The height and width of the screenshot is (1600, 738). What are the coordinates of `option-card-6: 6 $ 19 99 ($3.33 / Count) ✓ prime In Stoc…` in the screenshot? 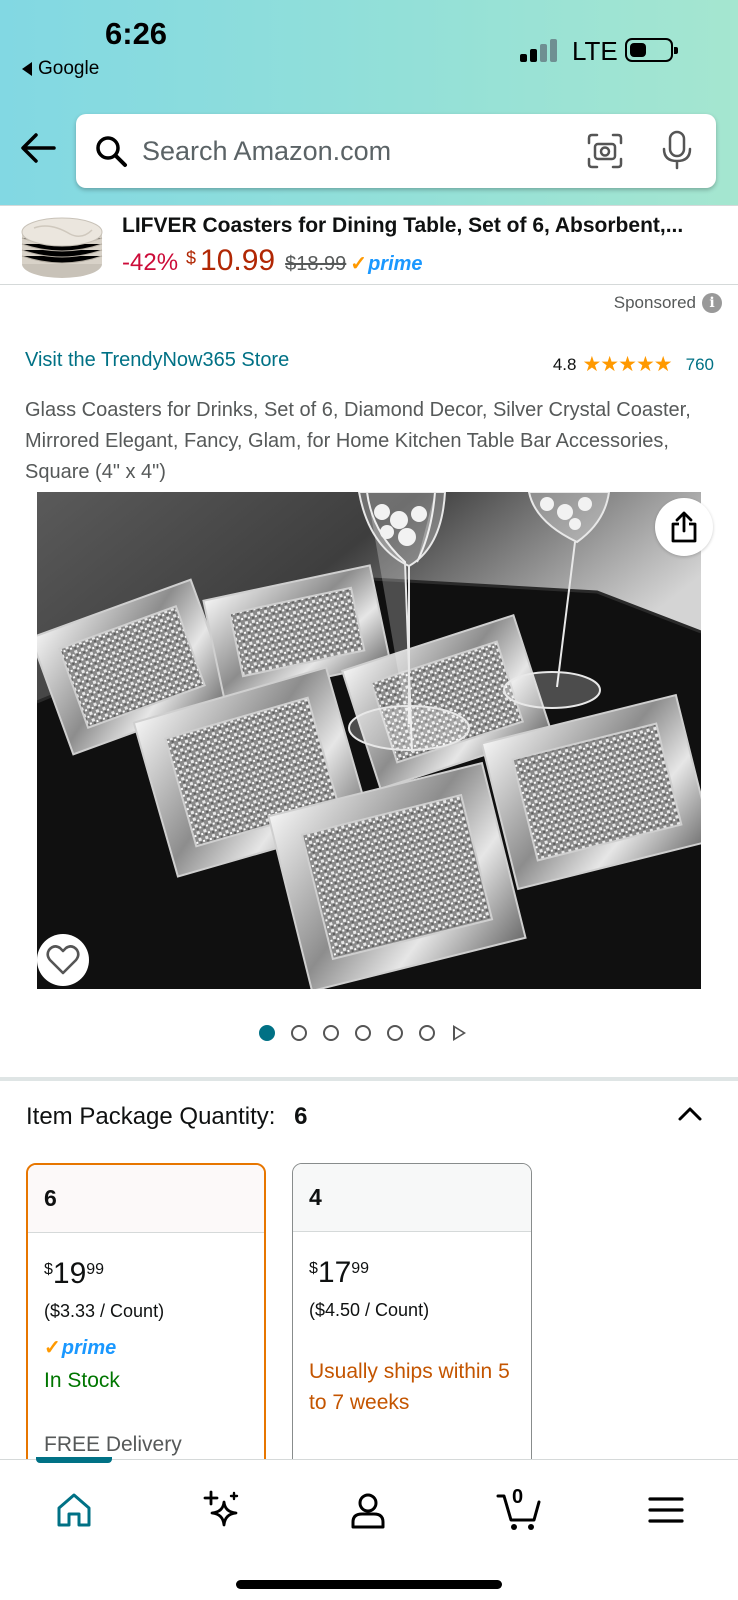 It's located at (146, 1323).